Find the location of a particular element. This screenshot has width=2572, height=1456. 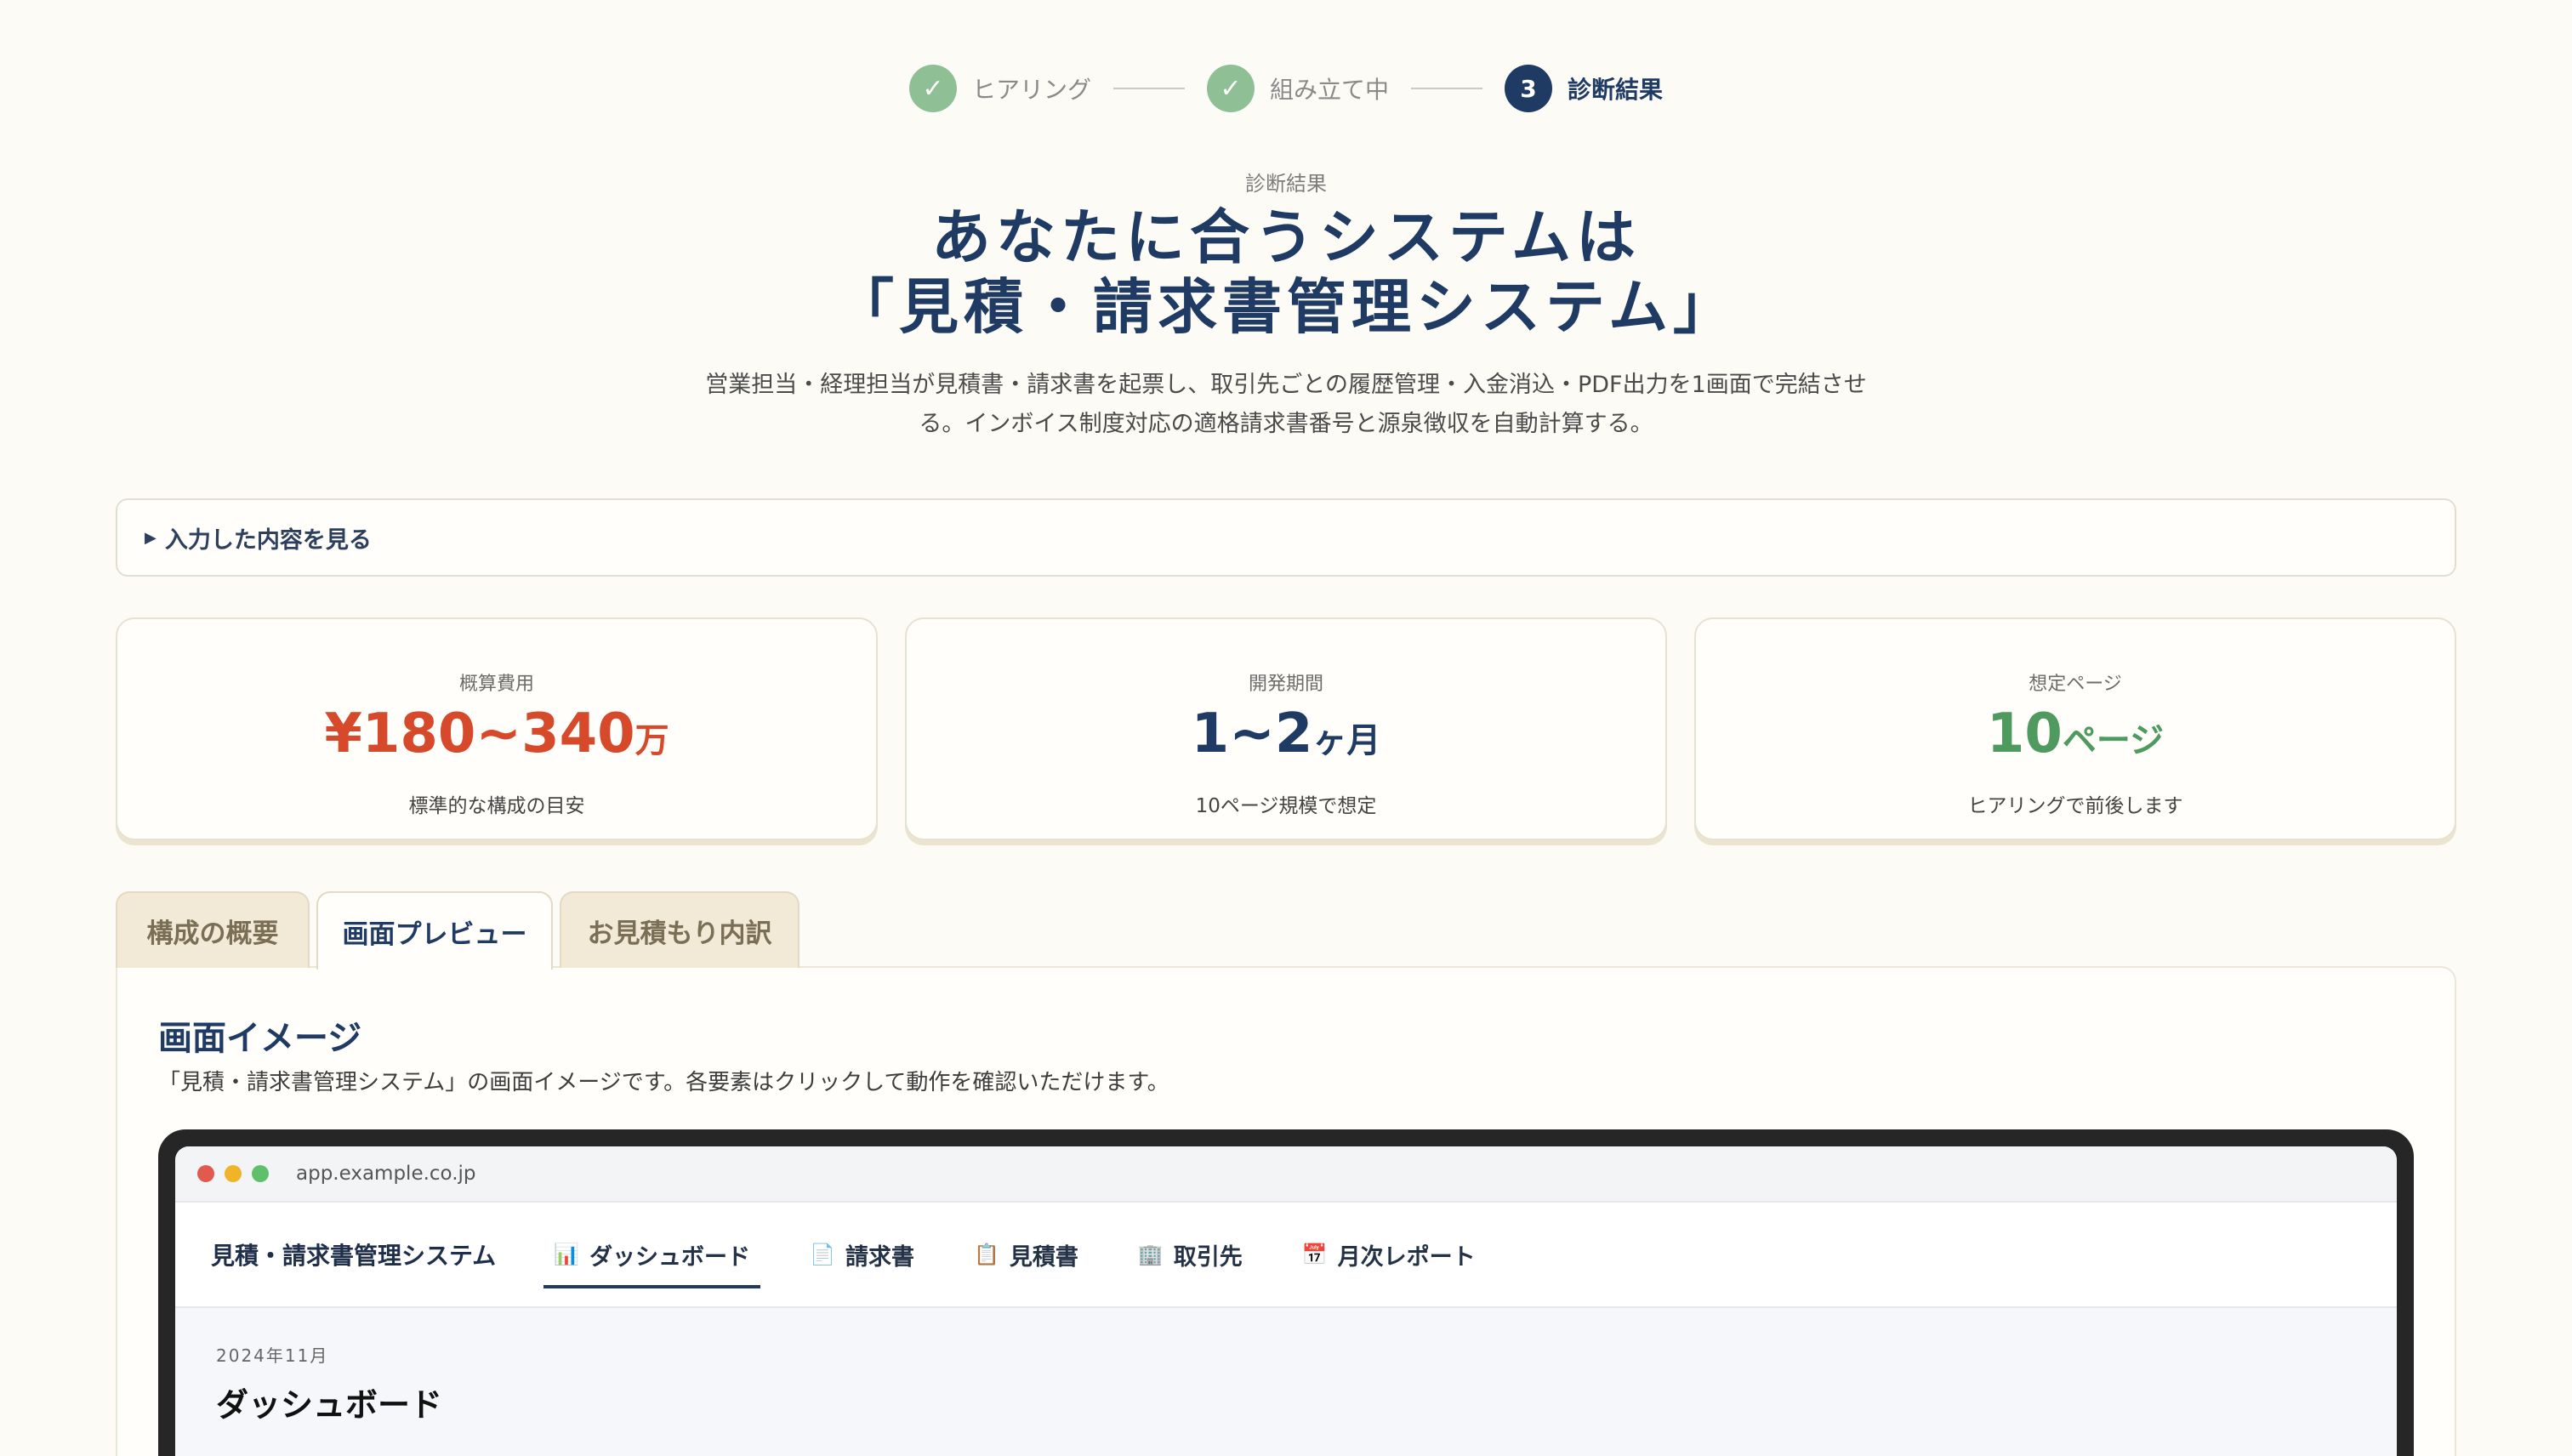

stat-value: 1~2ヶ月 is located at coordinates (1286, 733).